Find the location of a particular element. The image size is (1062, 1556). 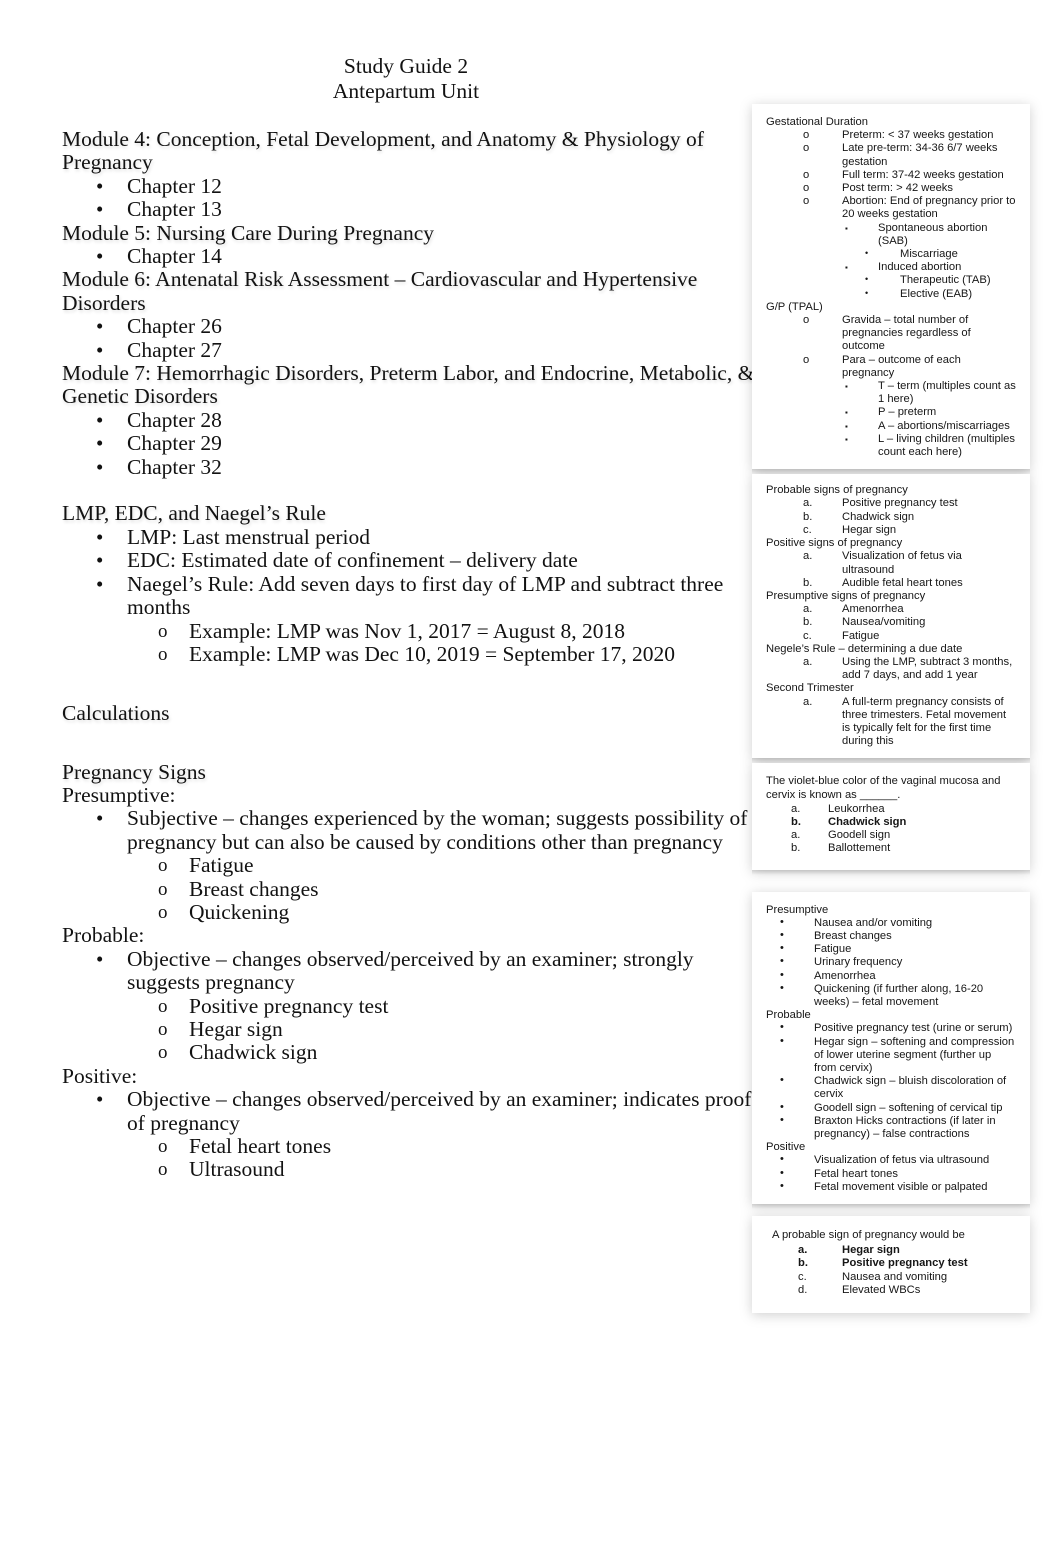

answer-option: a. Goodell sign is located at coordinates (891, 835).